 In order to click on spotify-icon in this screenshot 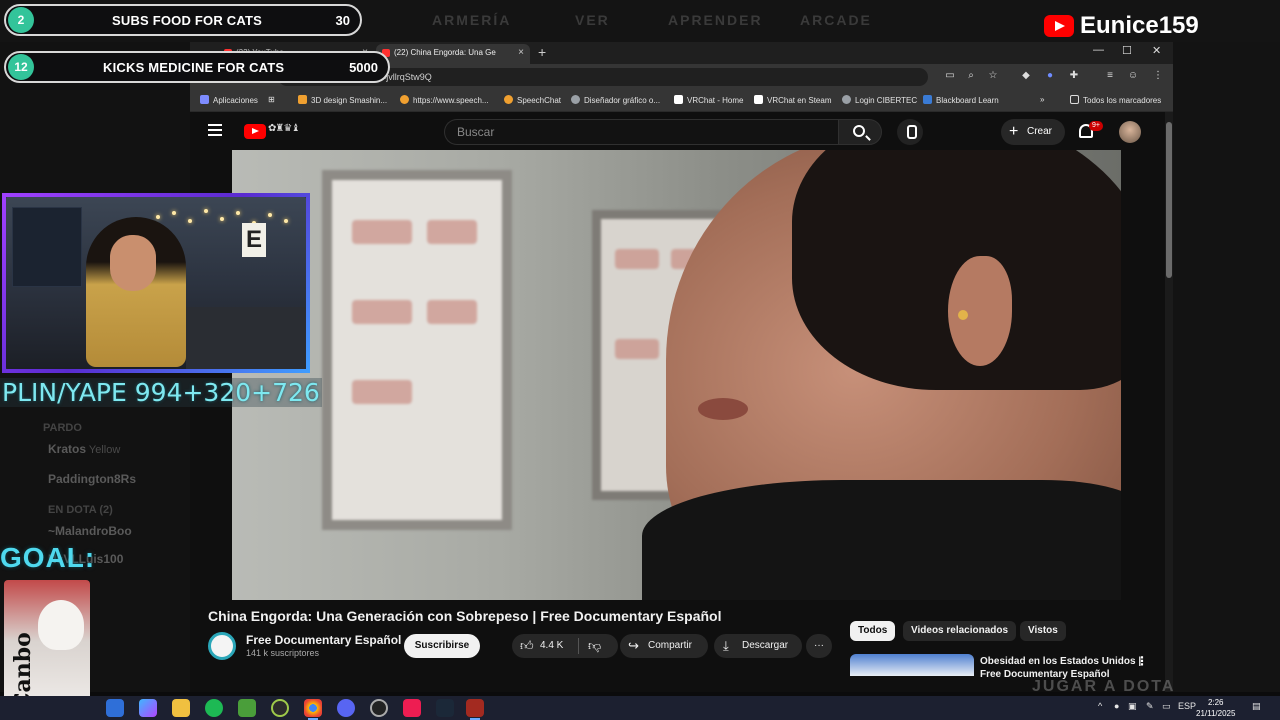, I will do `click(214, 708)`.